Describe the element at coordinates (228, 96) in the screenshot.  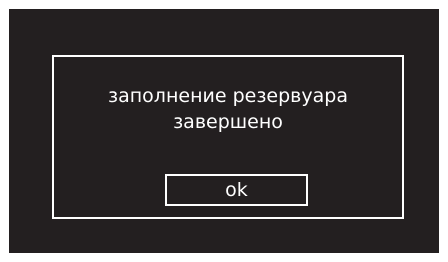
I see `dialog-message-line-1: заполнение резервуара` at that location.